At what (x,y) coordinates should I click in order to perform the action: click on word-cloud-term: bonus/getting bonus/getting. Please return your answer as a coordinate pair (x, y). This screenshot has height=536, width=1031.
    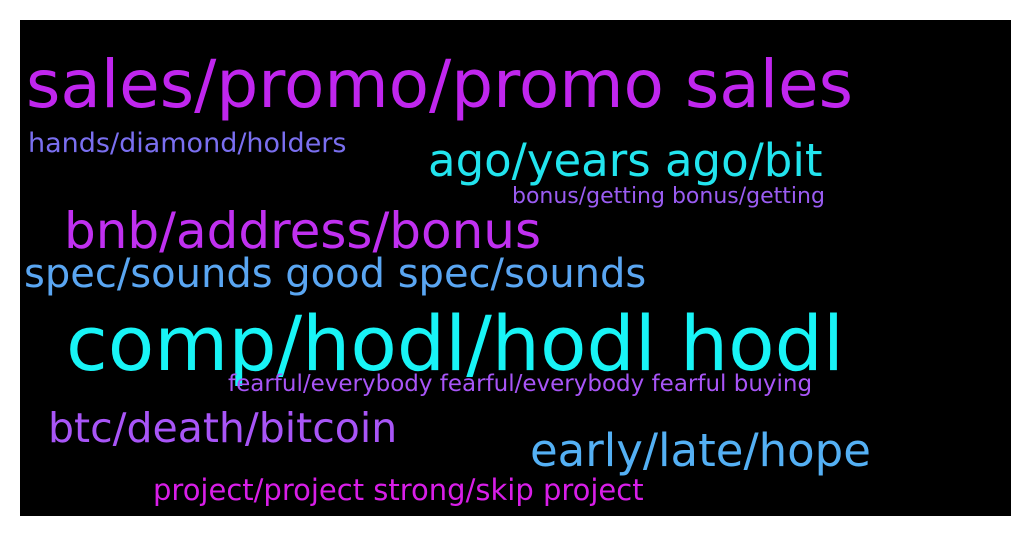
    Looking at the image, I should click on (668, 196).